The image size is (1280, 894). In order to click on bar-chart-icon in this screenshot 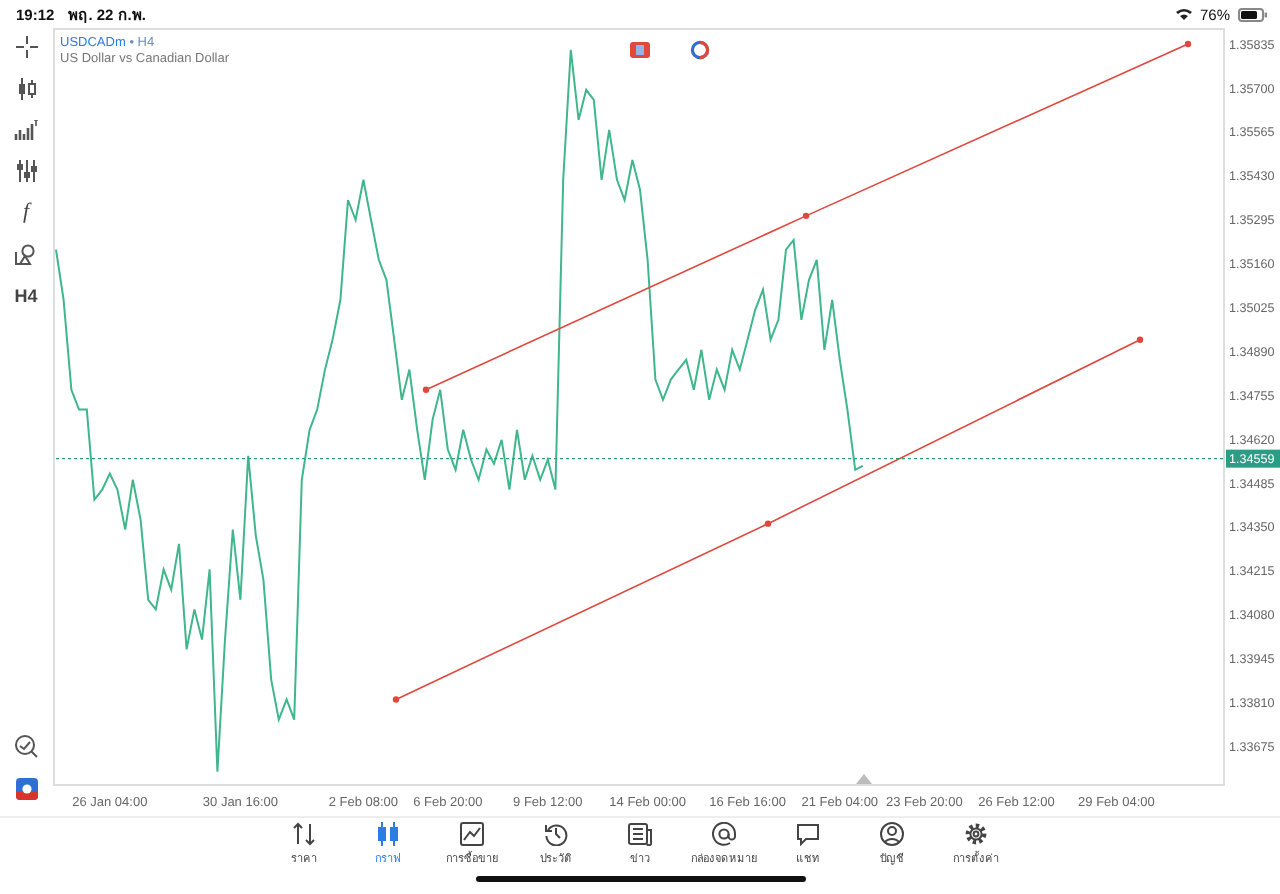, I will do `click(26, 130)`.